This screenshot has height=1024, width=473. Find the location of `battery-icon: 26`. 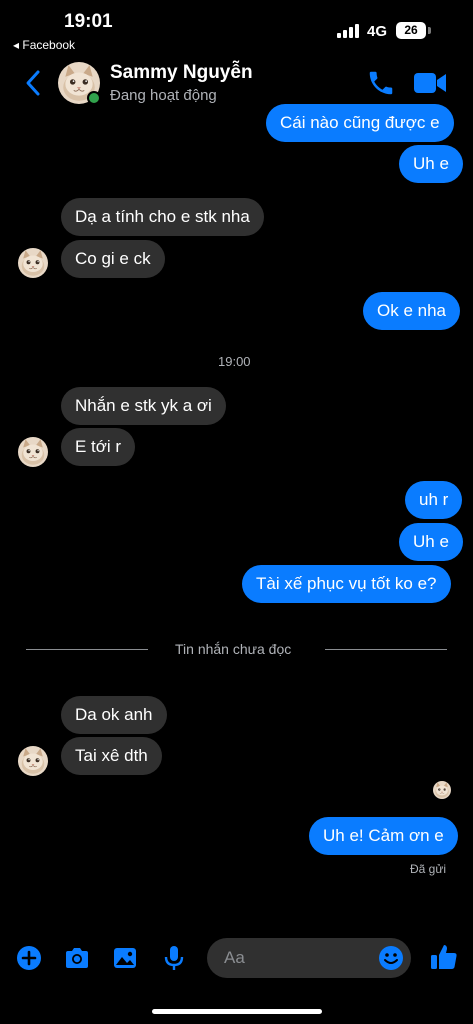

battery-icon: 26 is located at coordinates (411, 30).